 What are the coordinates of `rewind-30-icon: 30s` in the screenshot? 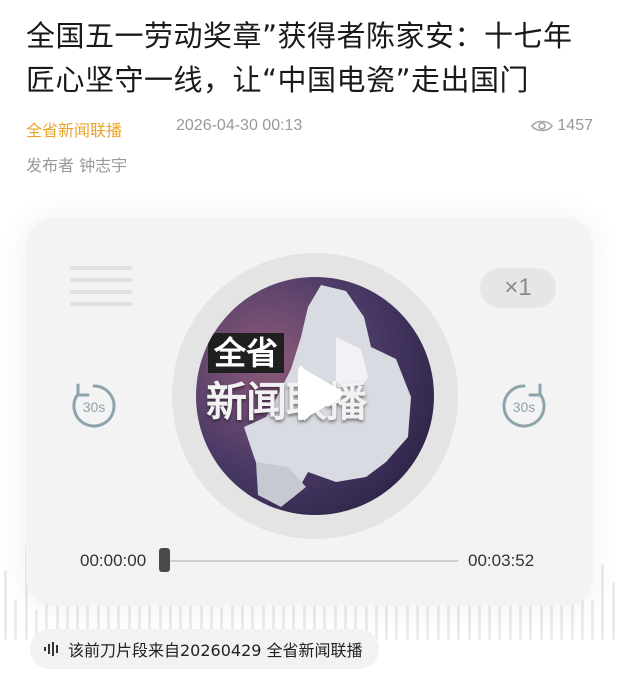 It's located at (94, 406).